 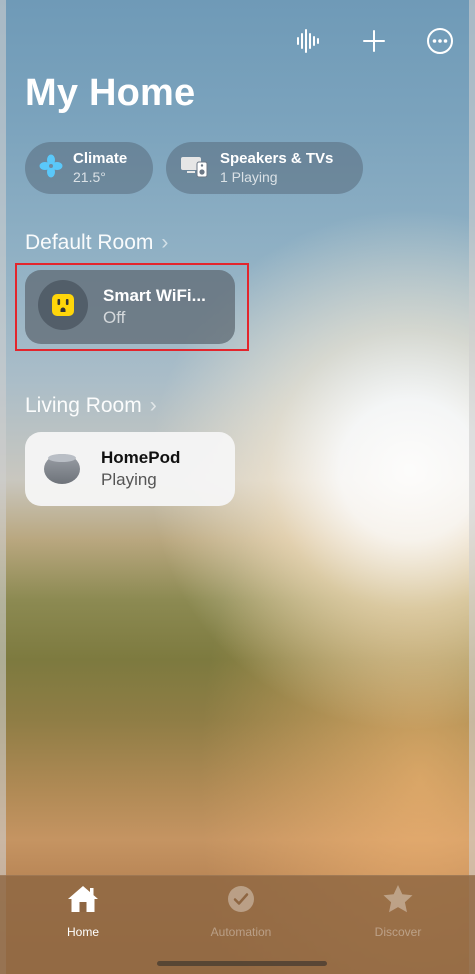 I want to click on chip-subtitle: 1 Playing, so click(x=249, y=176).